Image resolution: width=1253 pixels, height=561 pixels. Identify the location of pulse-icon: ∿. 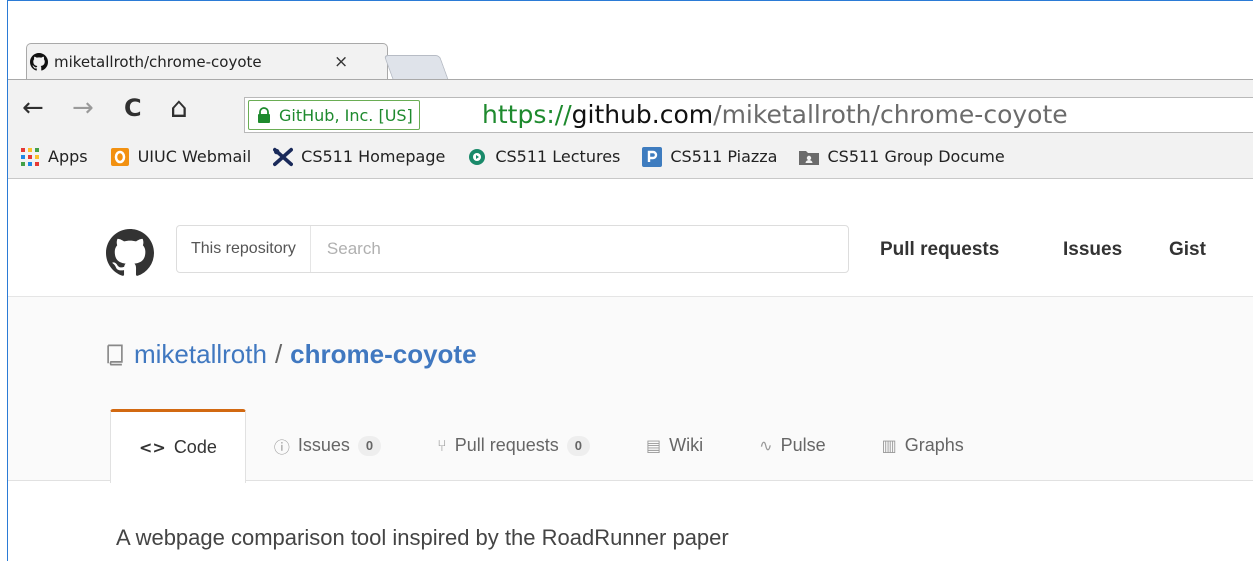
(766, 445).